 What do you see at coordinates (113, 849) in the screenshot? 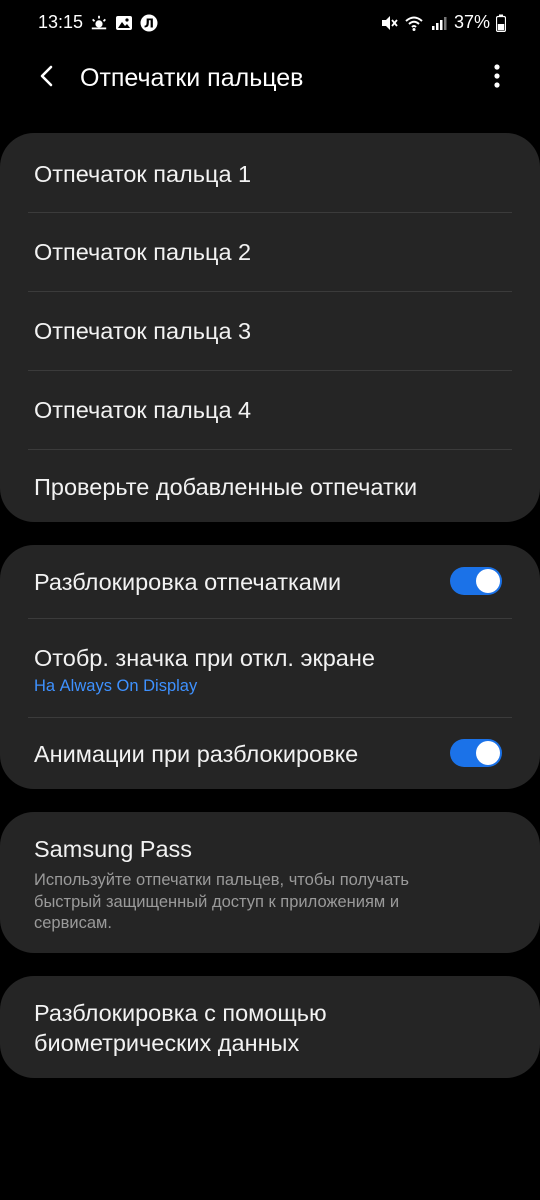
I see `samsung-pass-title: Samsung Pass` at bounding box center [113, 849].